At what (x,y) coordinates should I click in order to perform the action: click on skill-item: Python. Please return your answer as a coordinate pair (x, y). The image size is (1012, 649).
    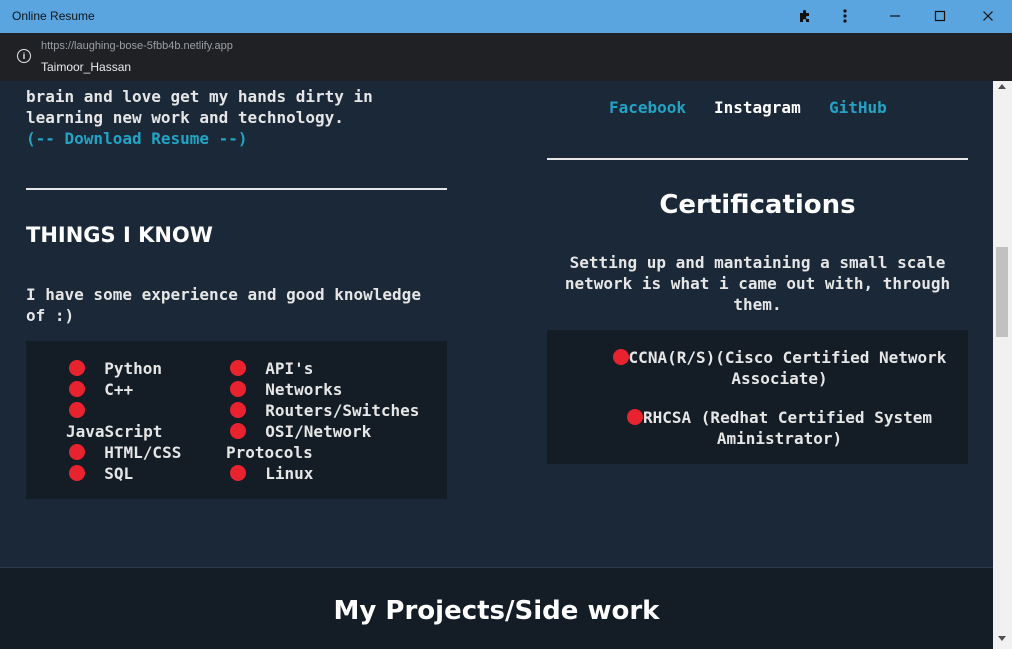
    Looking at the image, I should click on (119, 368).